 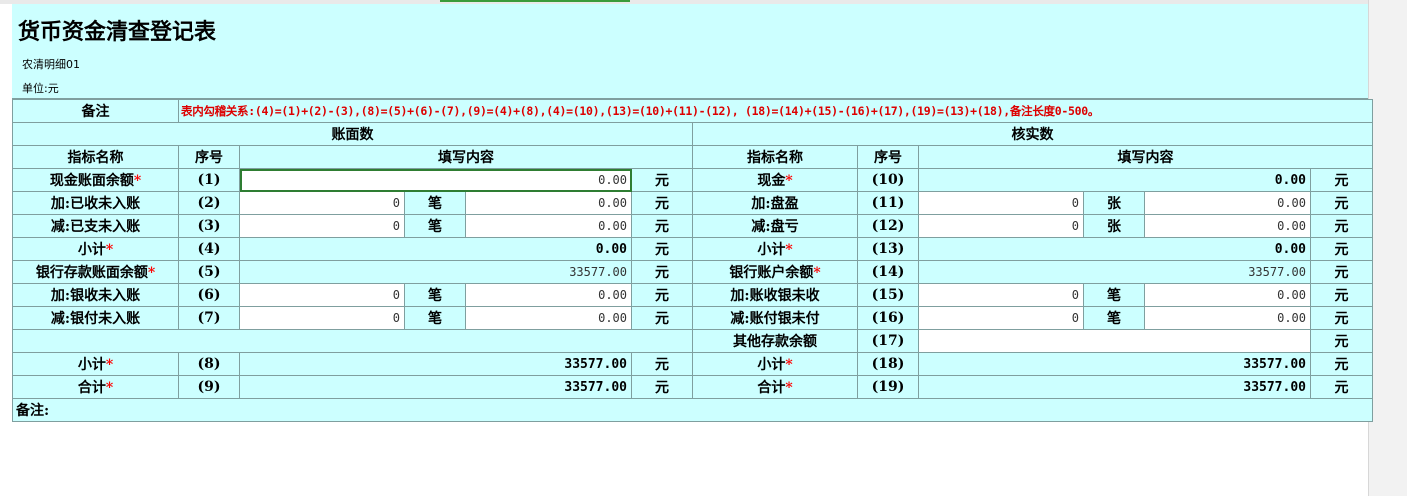 I want to click on indicator-name-right: 现金*, so click(x=775, y=180).